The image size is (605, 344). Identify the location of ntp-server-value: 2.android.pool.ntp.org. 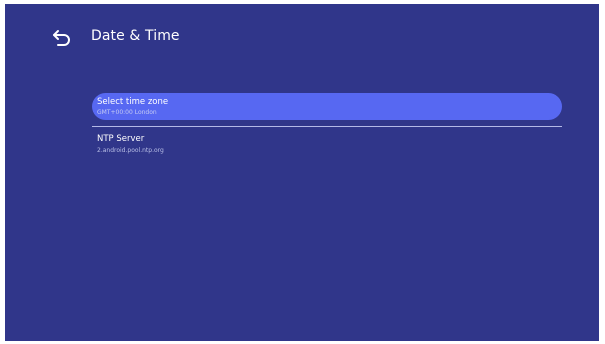
(130, 150).